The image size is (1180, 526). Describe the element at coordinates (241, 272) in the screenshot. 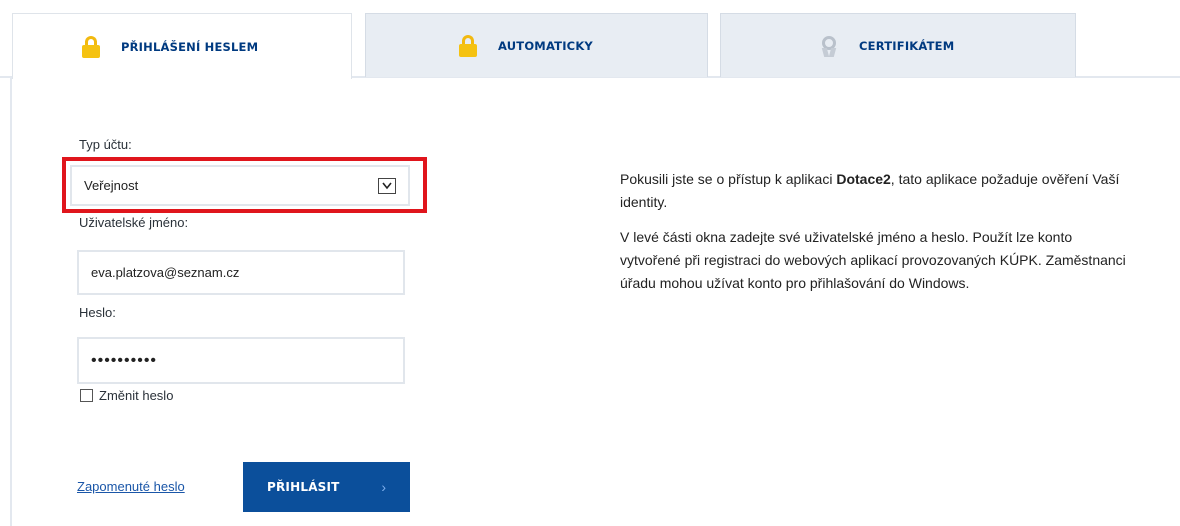

I see `username-input: eva.platzova@seznam.cz` at that location.